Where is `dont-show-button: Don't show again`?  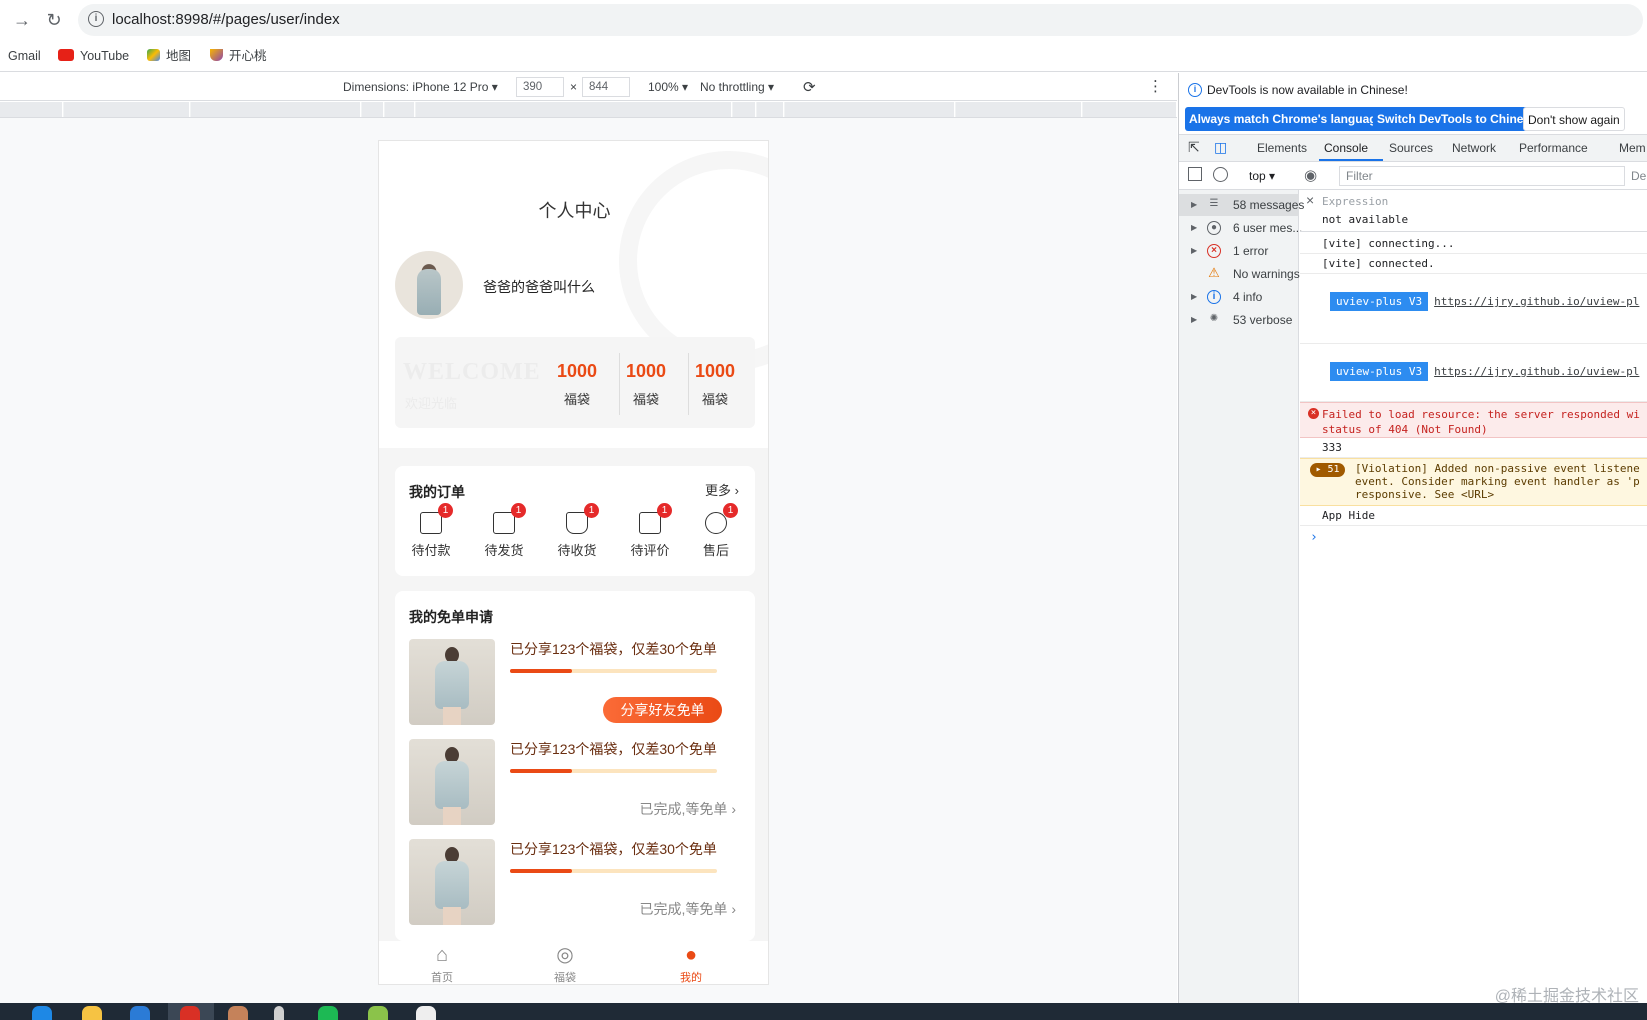
dont-show-button: Don't show again is located at coordinates (1574, 119).